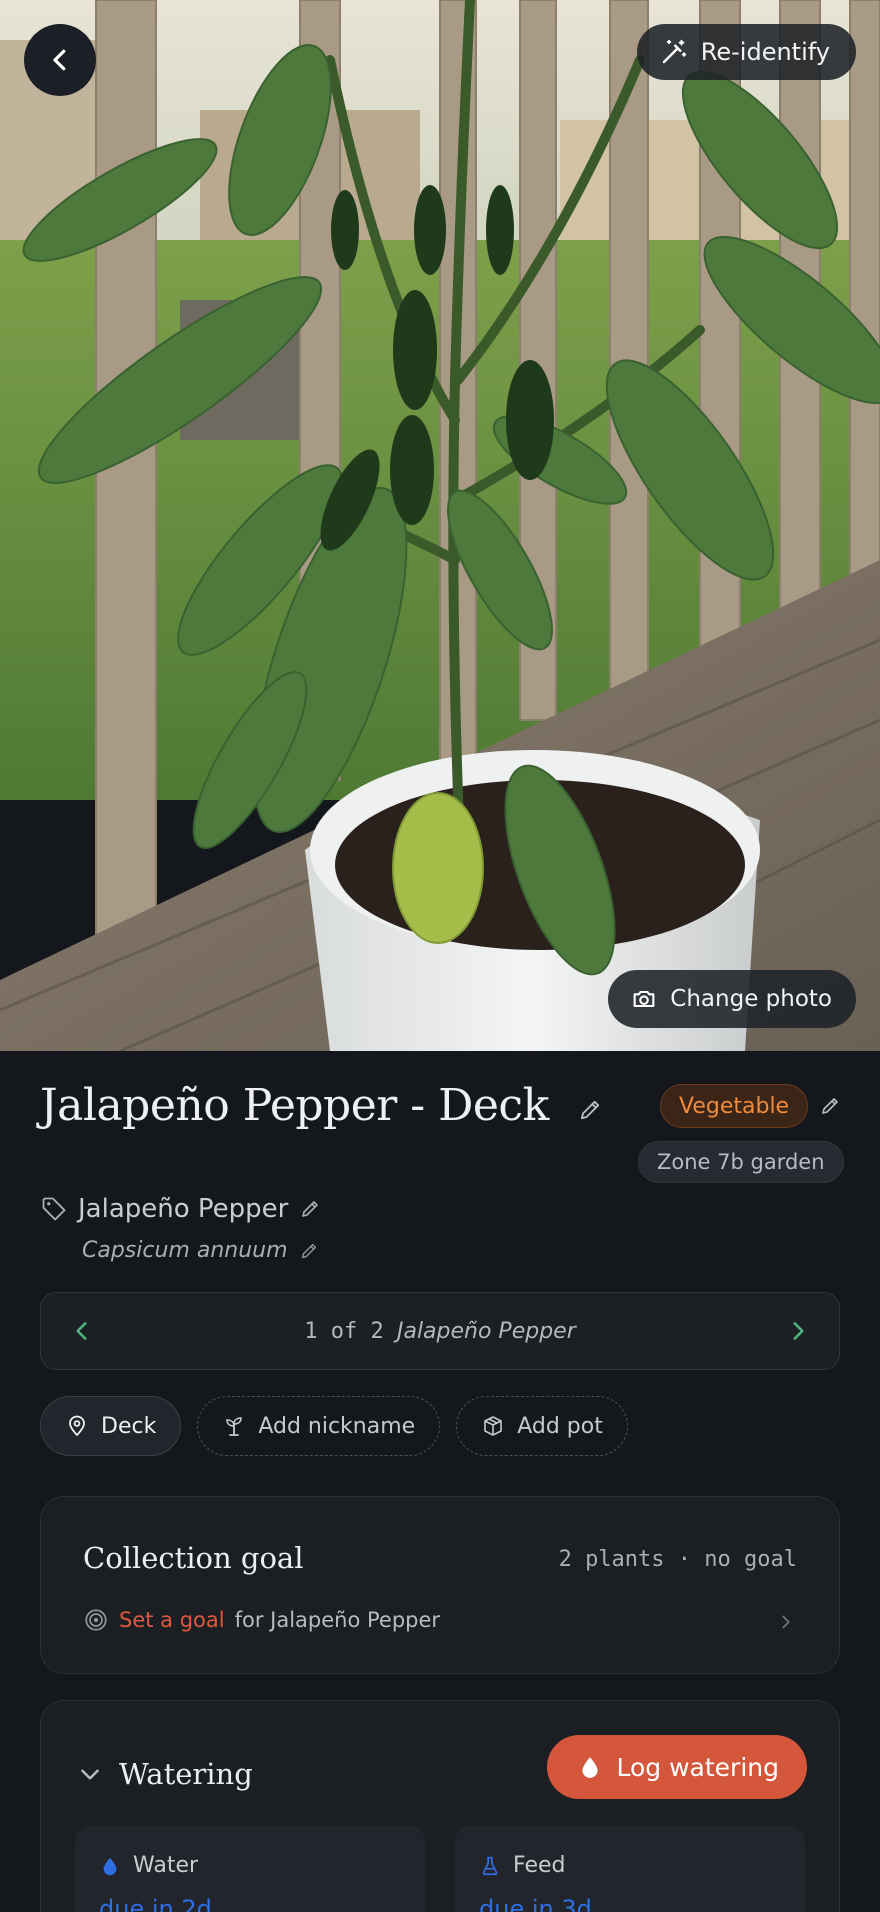 The height and width of the screenshot is (1912, 880). Describe the element at coordinates (129, 1426) in the screenshot. I see `location-label: Deck` at that location.